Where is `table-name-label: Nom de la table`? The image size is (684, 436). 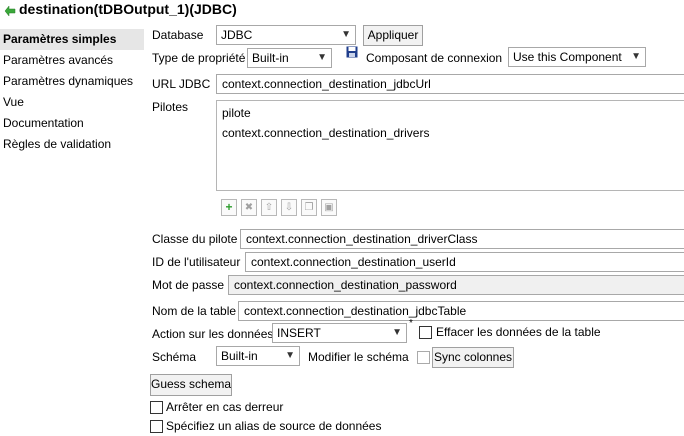
table-name-label: Nom de la table is located at coordinates (194, 311).